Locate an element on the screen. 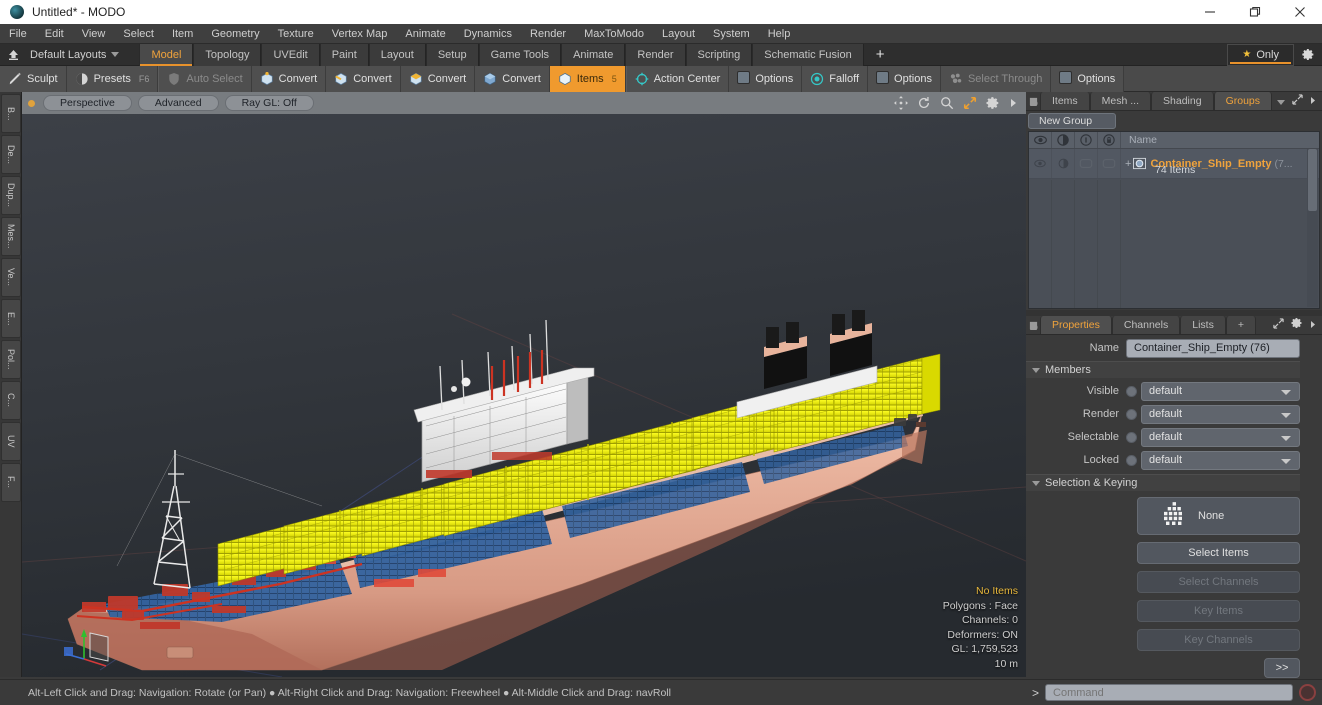  tree-scrollbar is located at coordinates (1312, 228).